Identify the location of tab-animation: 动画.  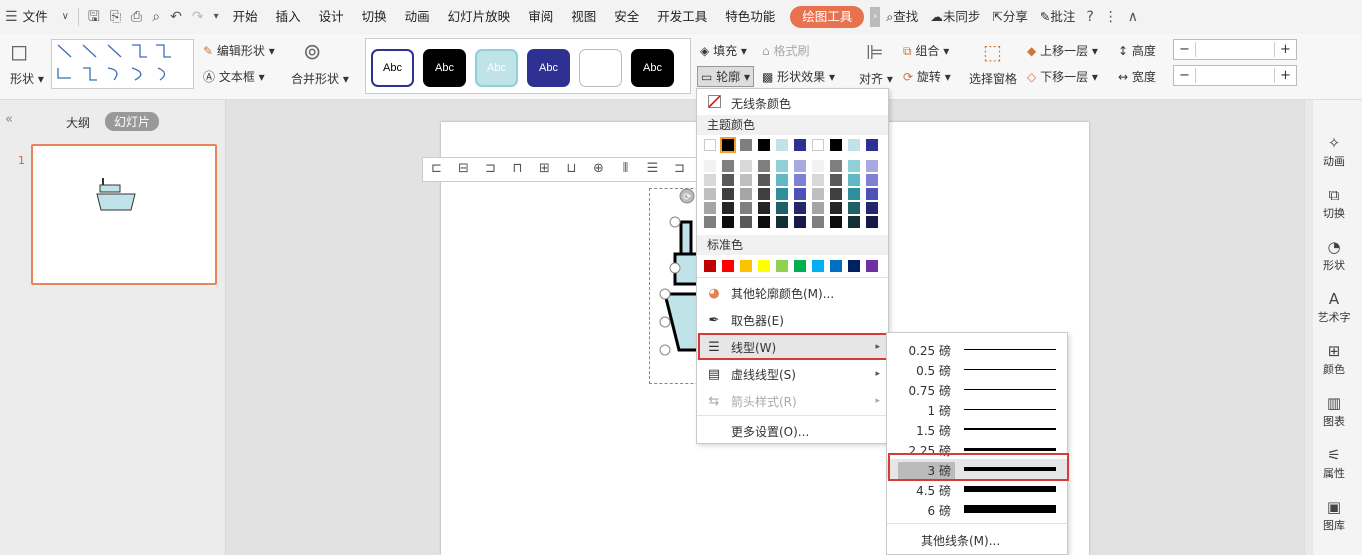
(417, 17).